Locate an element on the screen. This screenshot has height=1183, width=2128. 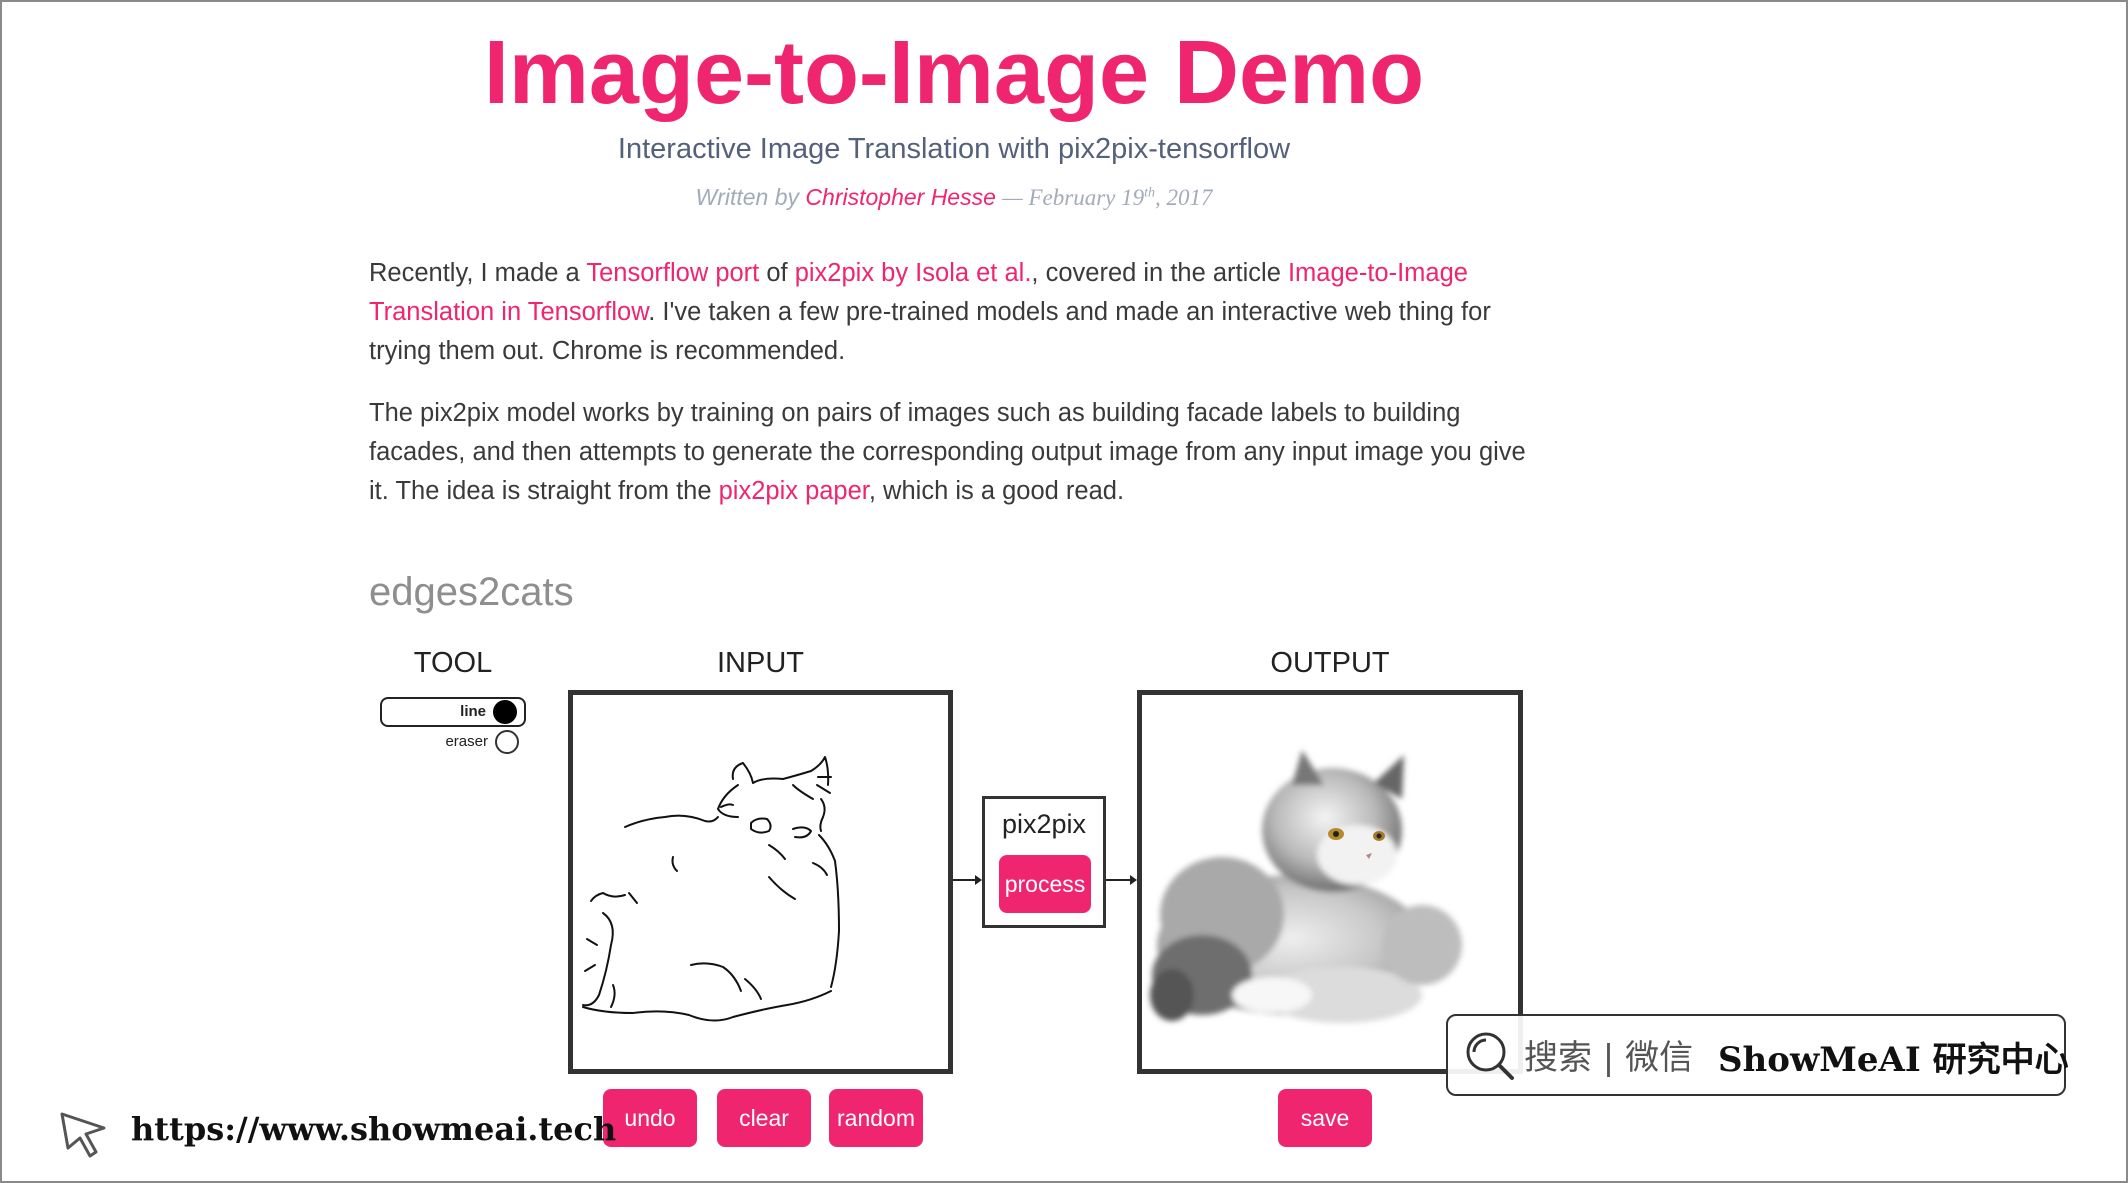
watermark-banner: 搜索 | 微信 ShowMeAI 研究中心 is located at coordinates (1757, 1055).